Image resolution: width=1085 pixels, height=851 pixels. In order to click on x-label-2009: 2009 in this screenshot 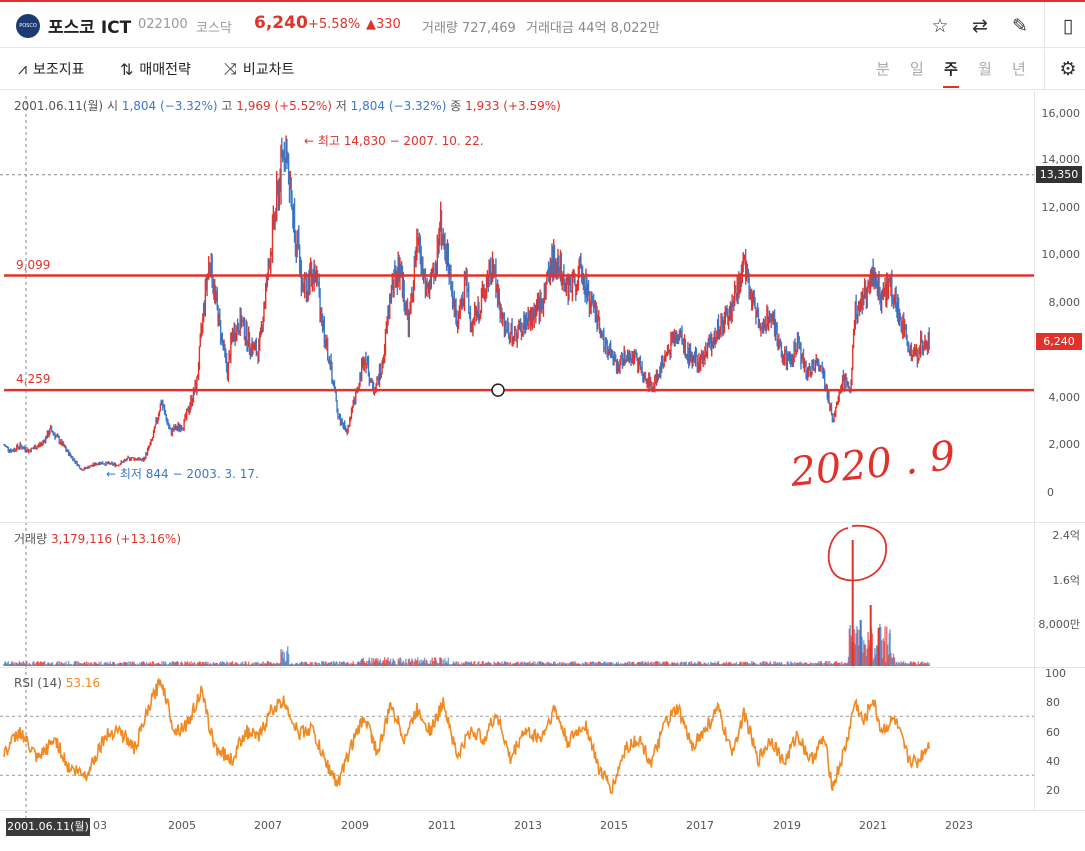, I will do `click(355, 825)`.